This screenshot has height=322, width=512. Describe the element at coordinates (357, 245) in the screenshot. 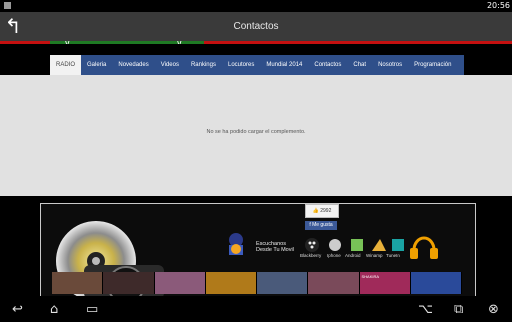

I see `android-icon` at that location.